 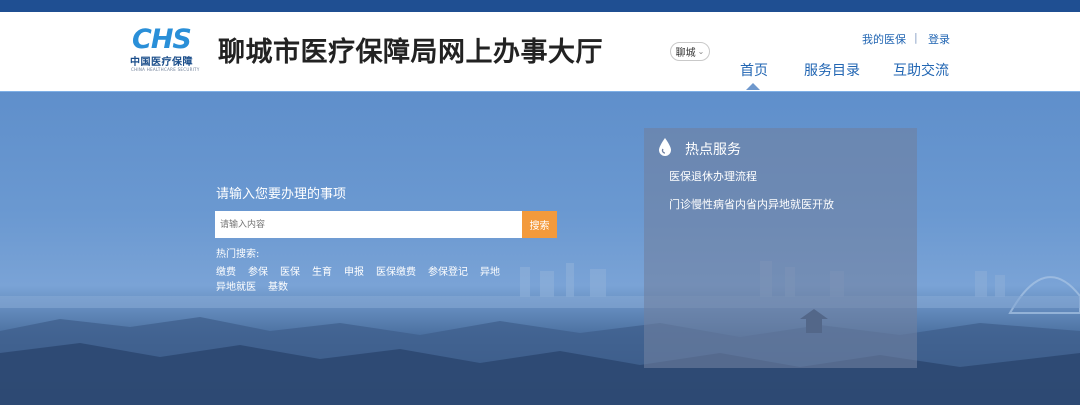 What do you see at coordinates (939, 39) in the screenshot?
I see `login-link: 登录` at bounding box center [939, 39].